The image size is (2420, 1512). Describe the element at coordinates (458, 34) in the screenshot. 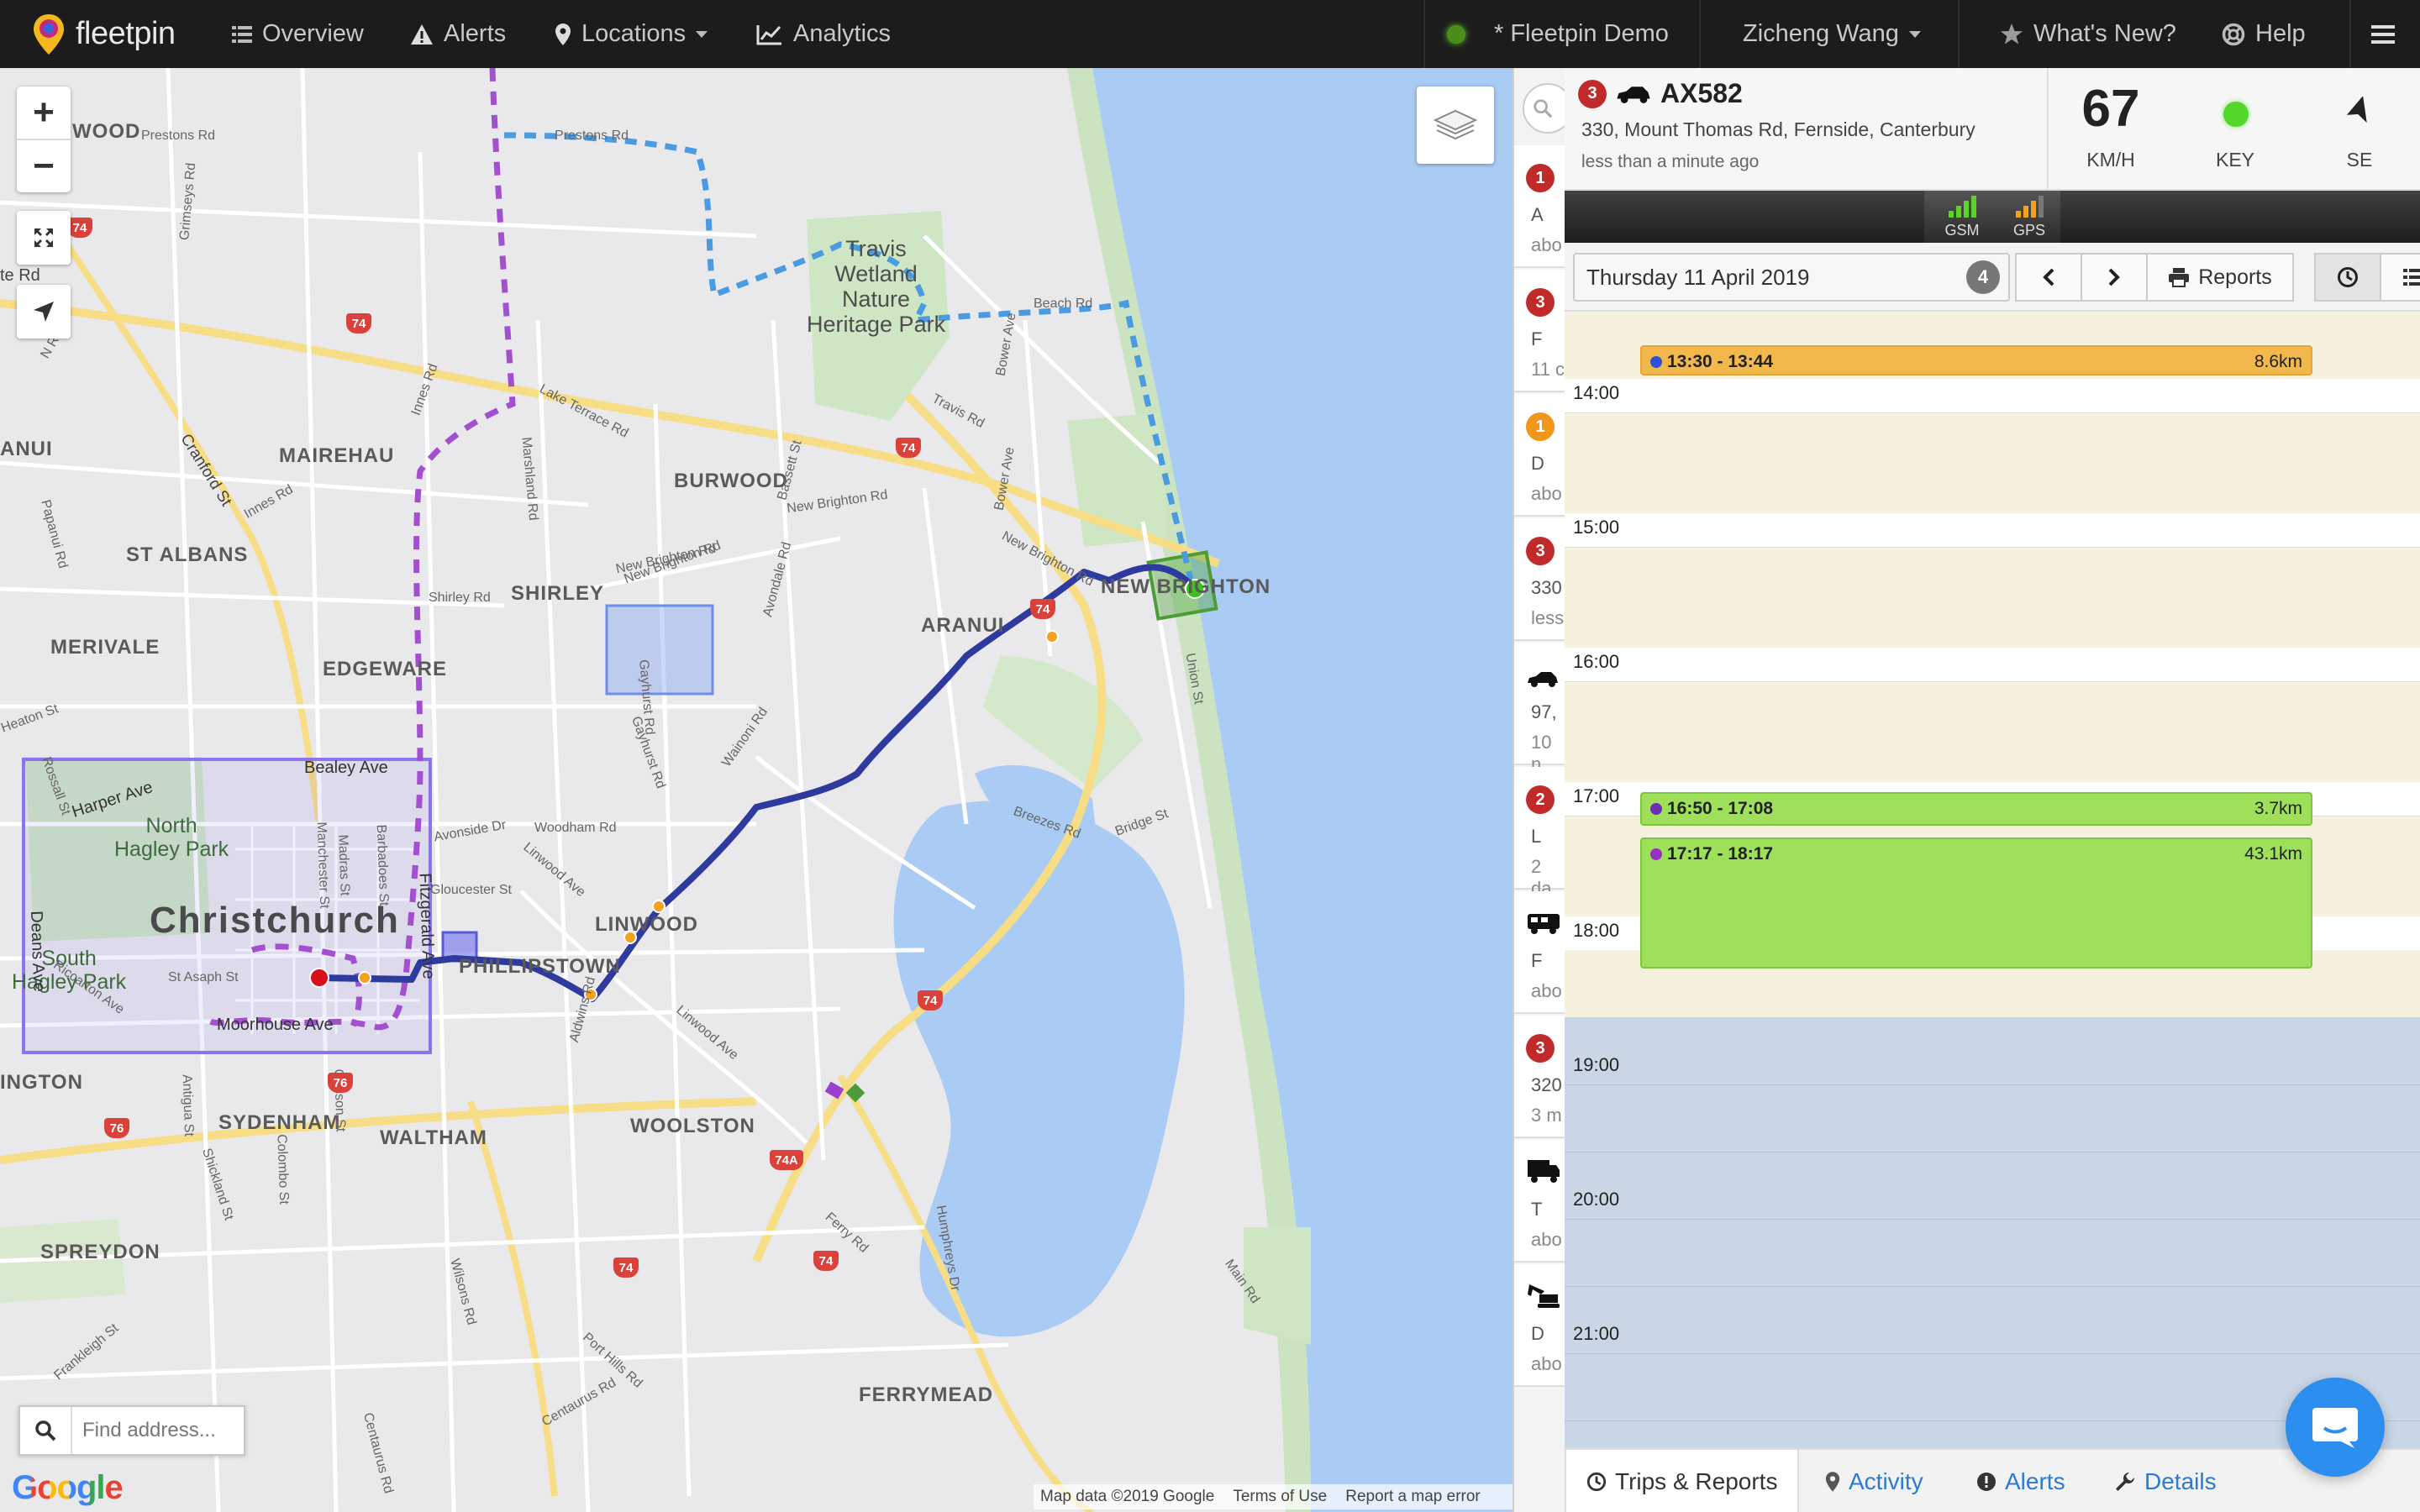

I see `nav-alerts: Alerts` at that location.